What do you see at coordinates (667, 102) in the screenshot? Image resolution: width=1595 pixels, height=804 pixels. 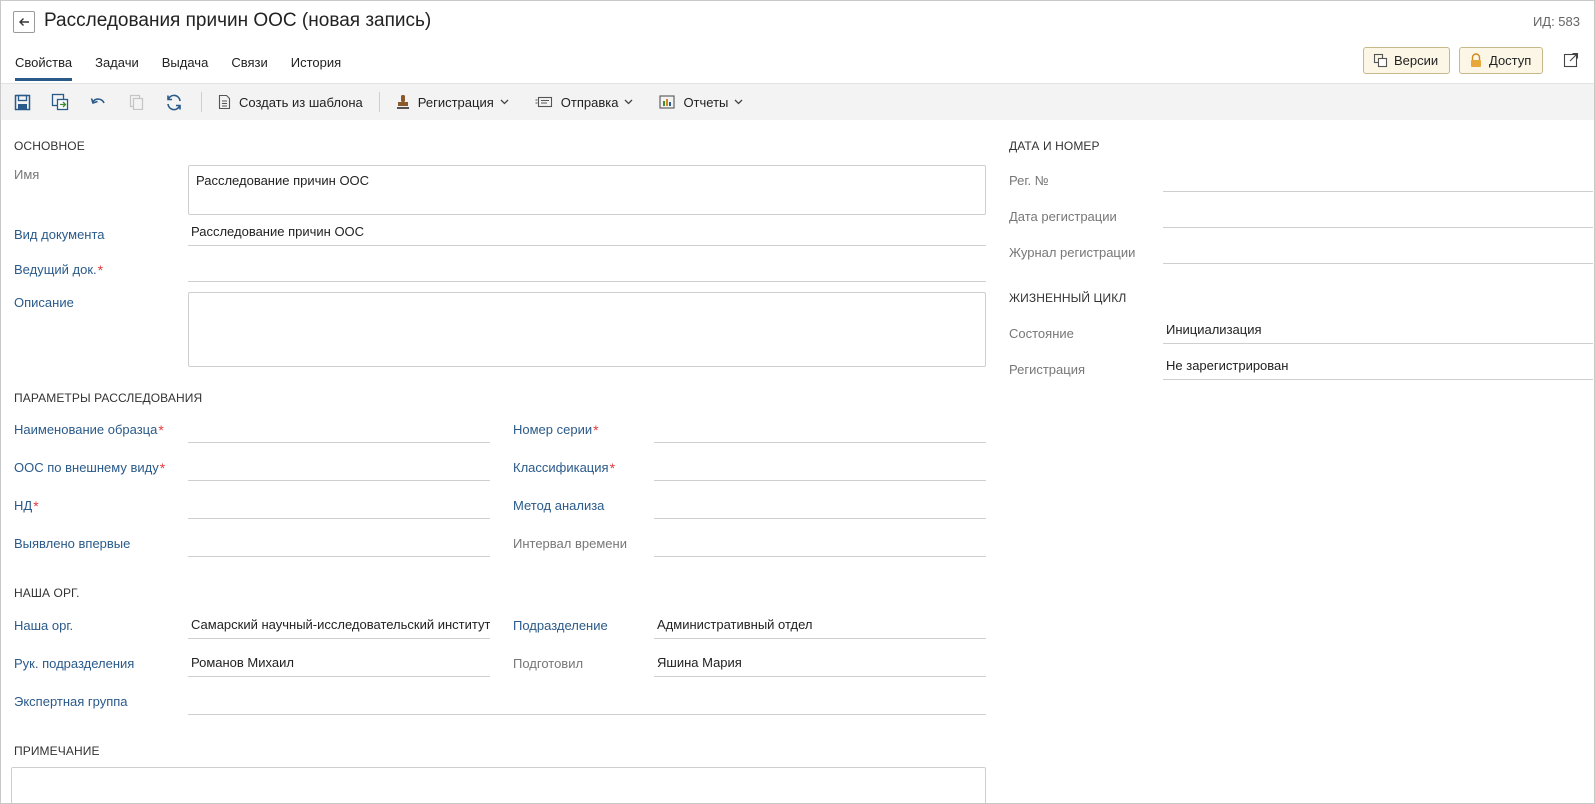 I see `chart-icon` at bounding box center [667, 102].